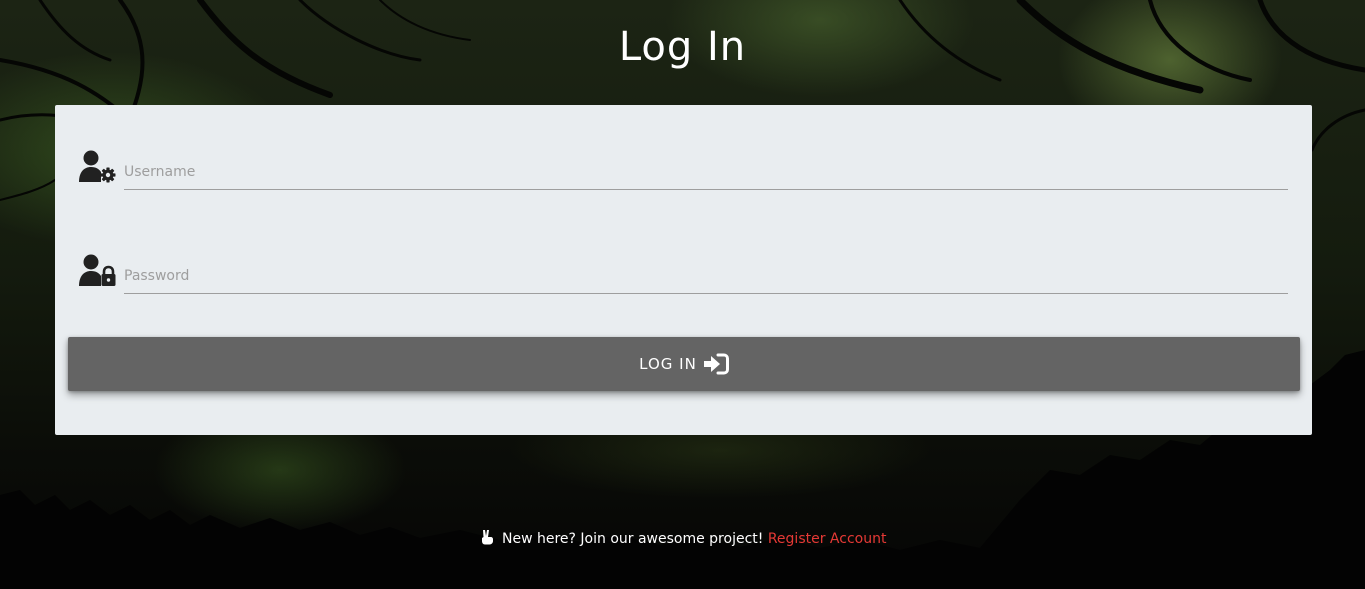 This screenshot has width=1365, height=589. What do you see at coordinates (706, 276) in the screenshot?
I see `password-input` at bounding box center [706, 276].